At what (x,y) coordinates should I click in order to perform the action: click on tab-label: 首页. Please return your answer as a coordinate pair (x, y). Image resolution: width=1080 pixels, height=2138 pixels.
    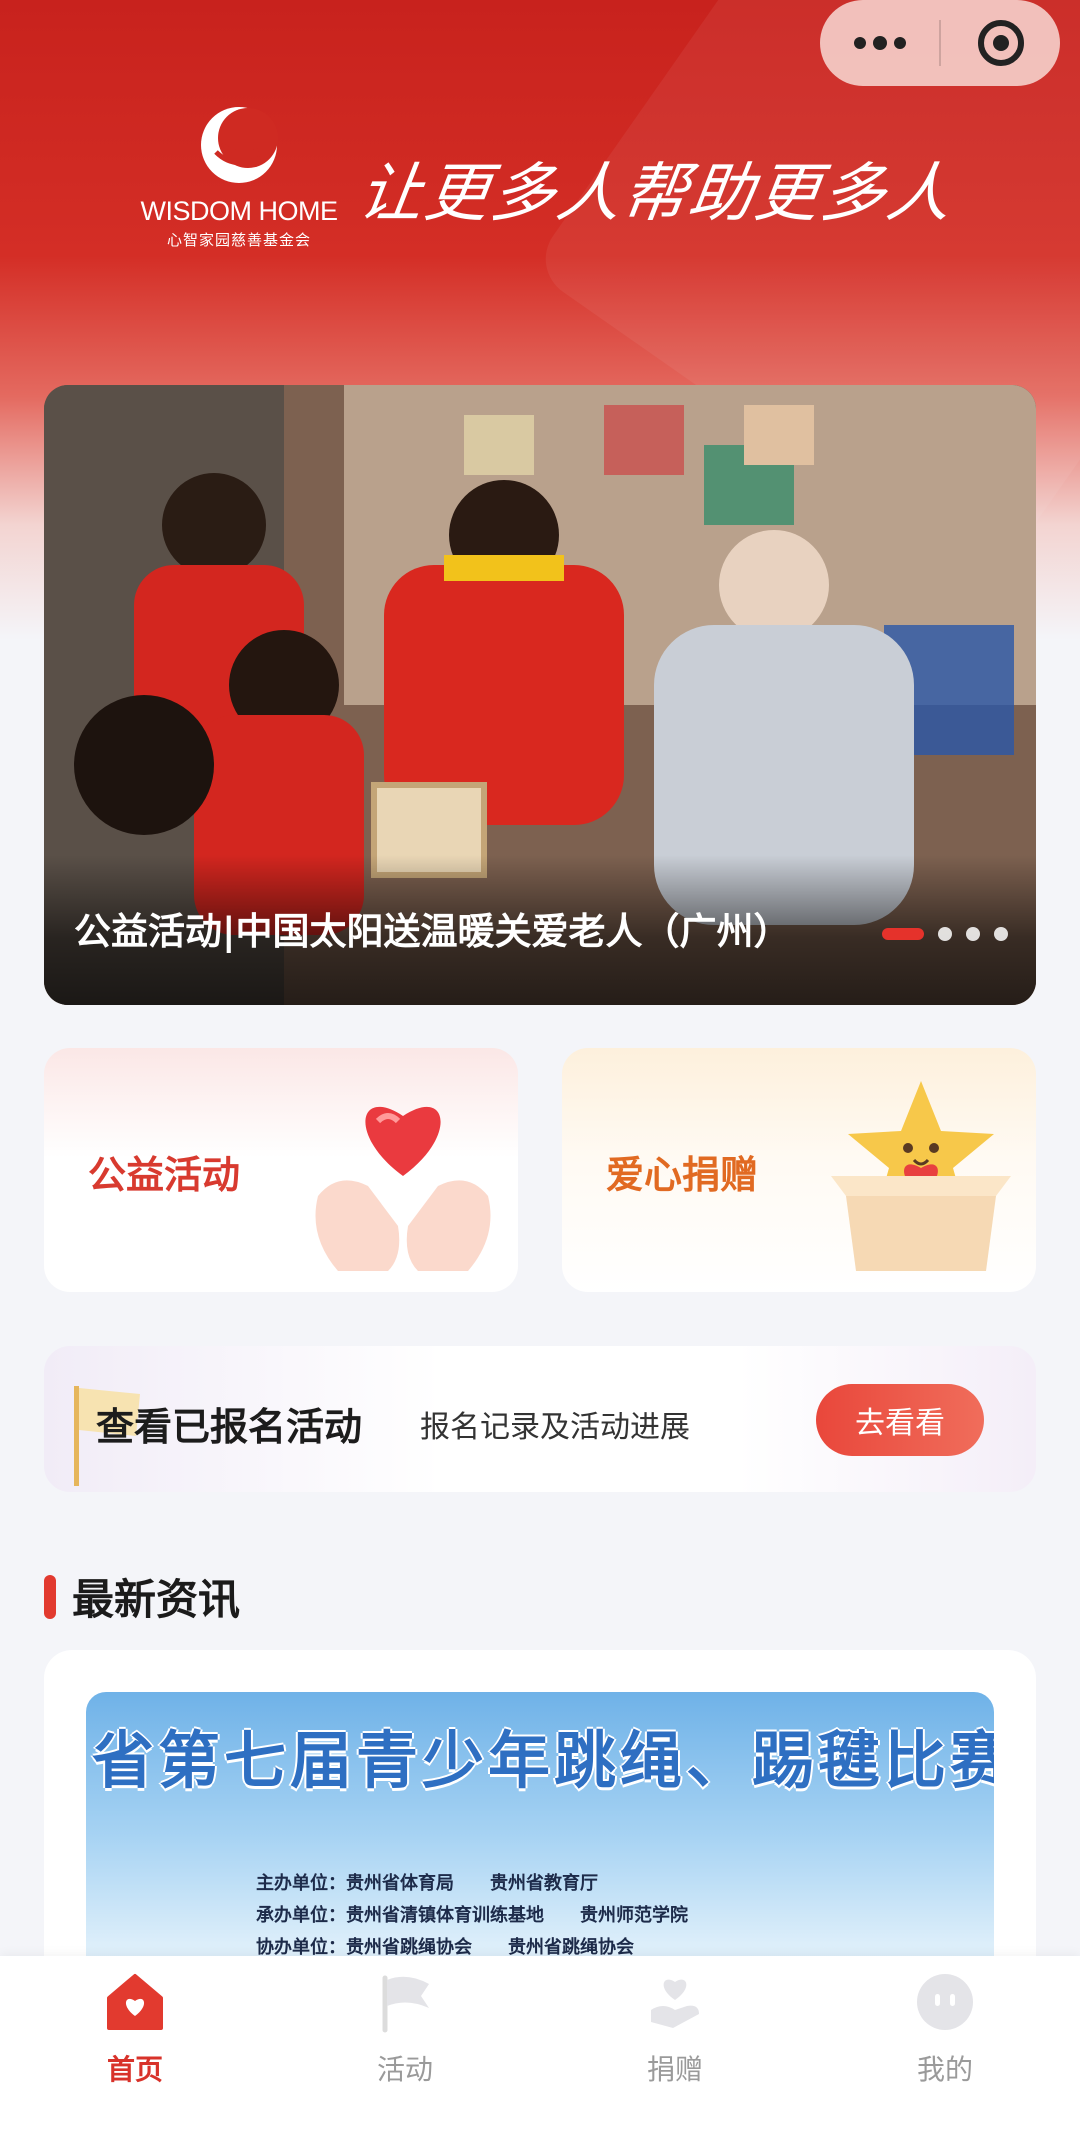
    Looking at the image, I should click on (134, 2069).